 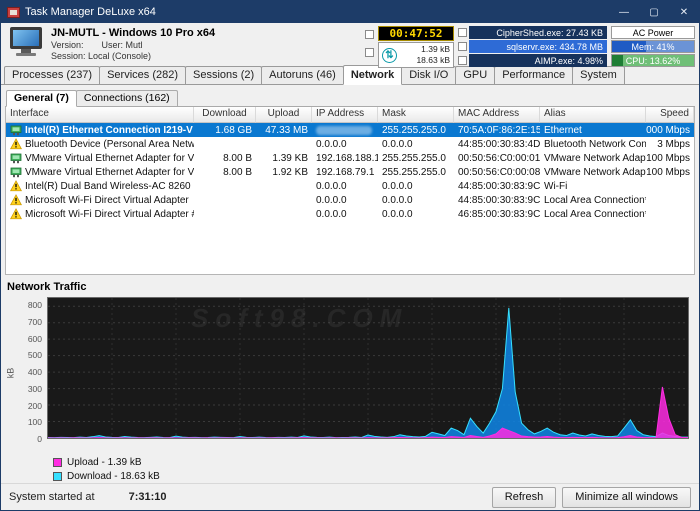 What do you see at coordinates (372, 75) in the screenshot?
I see `tab-network: Network` at bounding box center [372, 75].